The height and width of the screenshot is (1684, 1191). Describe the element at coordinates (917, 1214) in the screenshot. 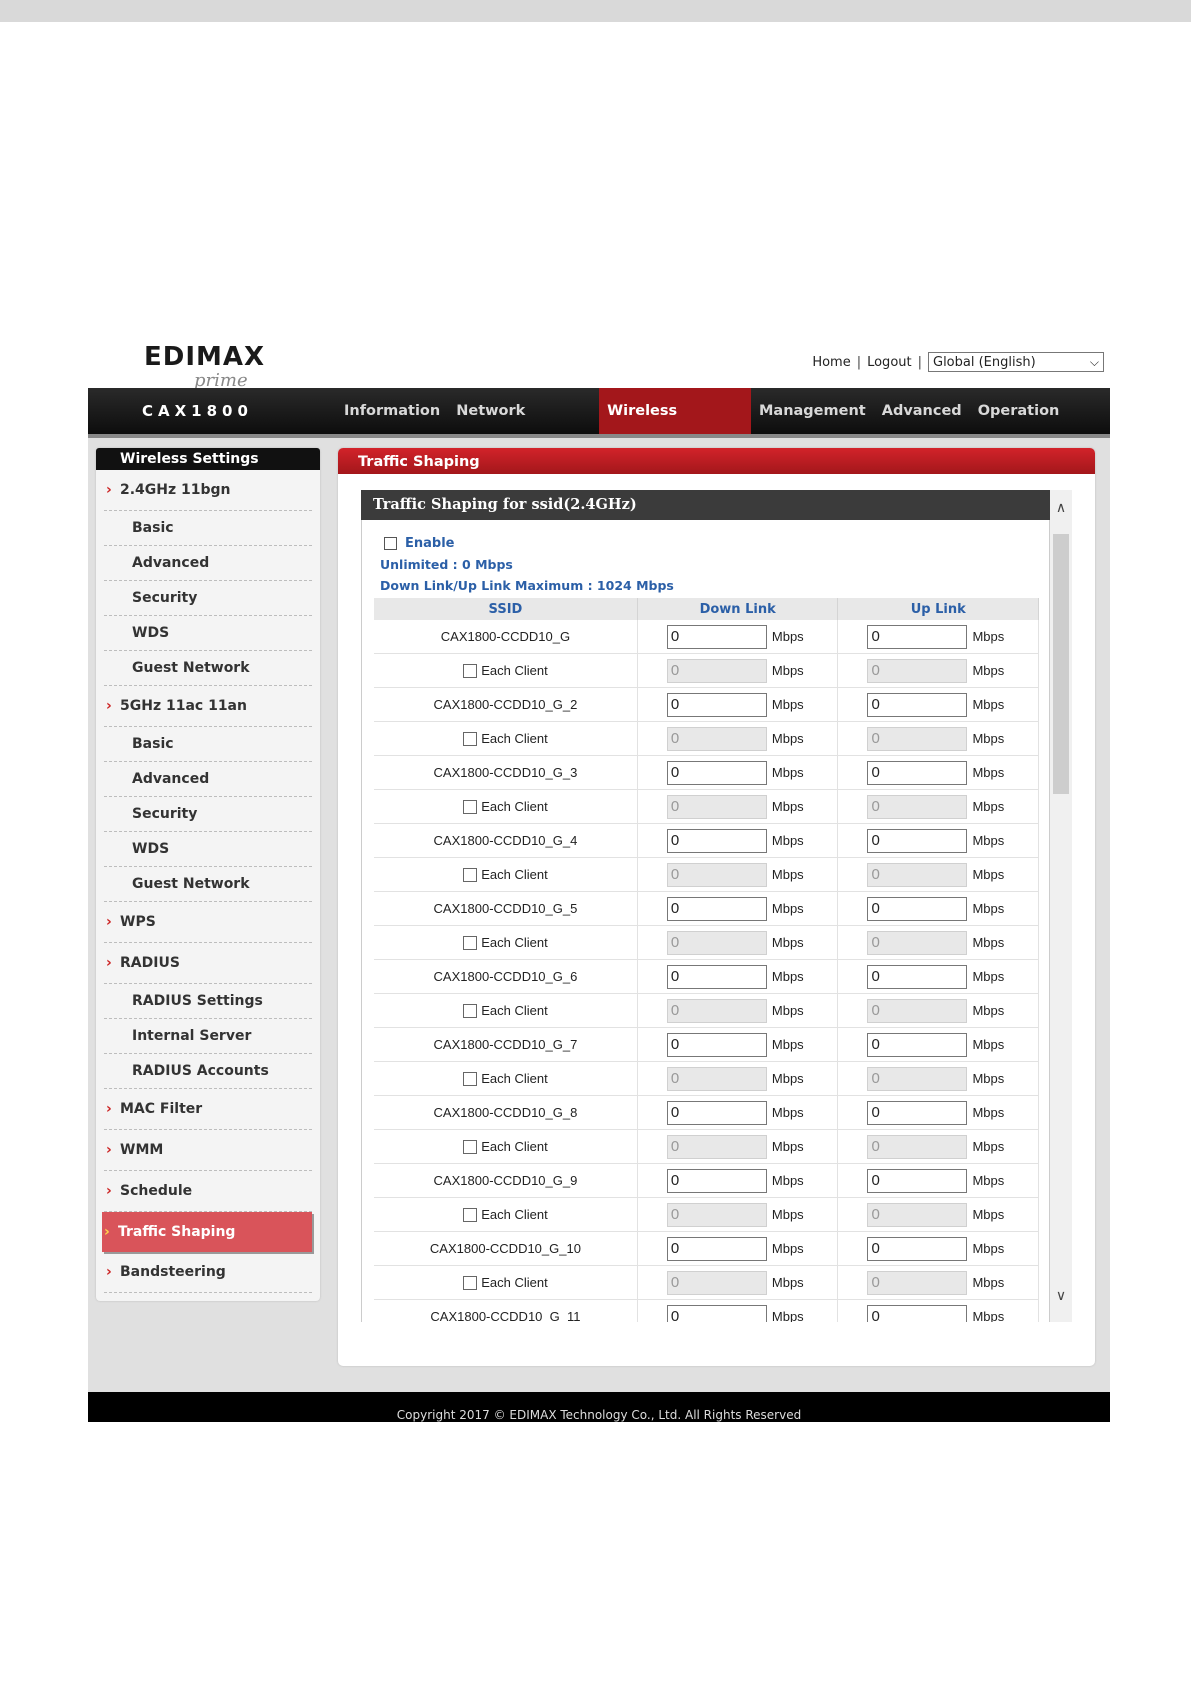

I see `each-client-up-input: 0` at that location.